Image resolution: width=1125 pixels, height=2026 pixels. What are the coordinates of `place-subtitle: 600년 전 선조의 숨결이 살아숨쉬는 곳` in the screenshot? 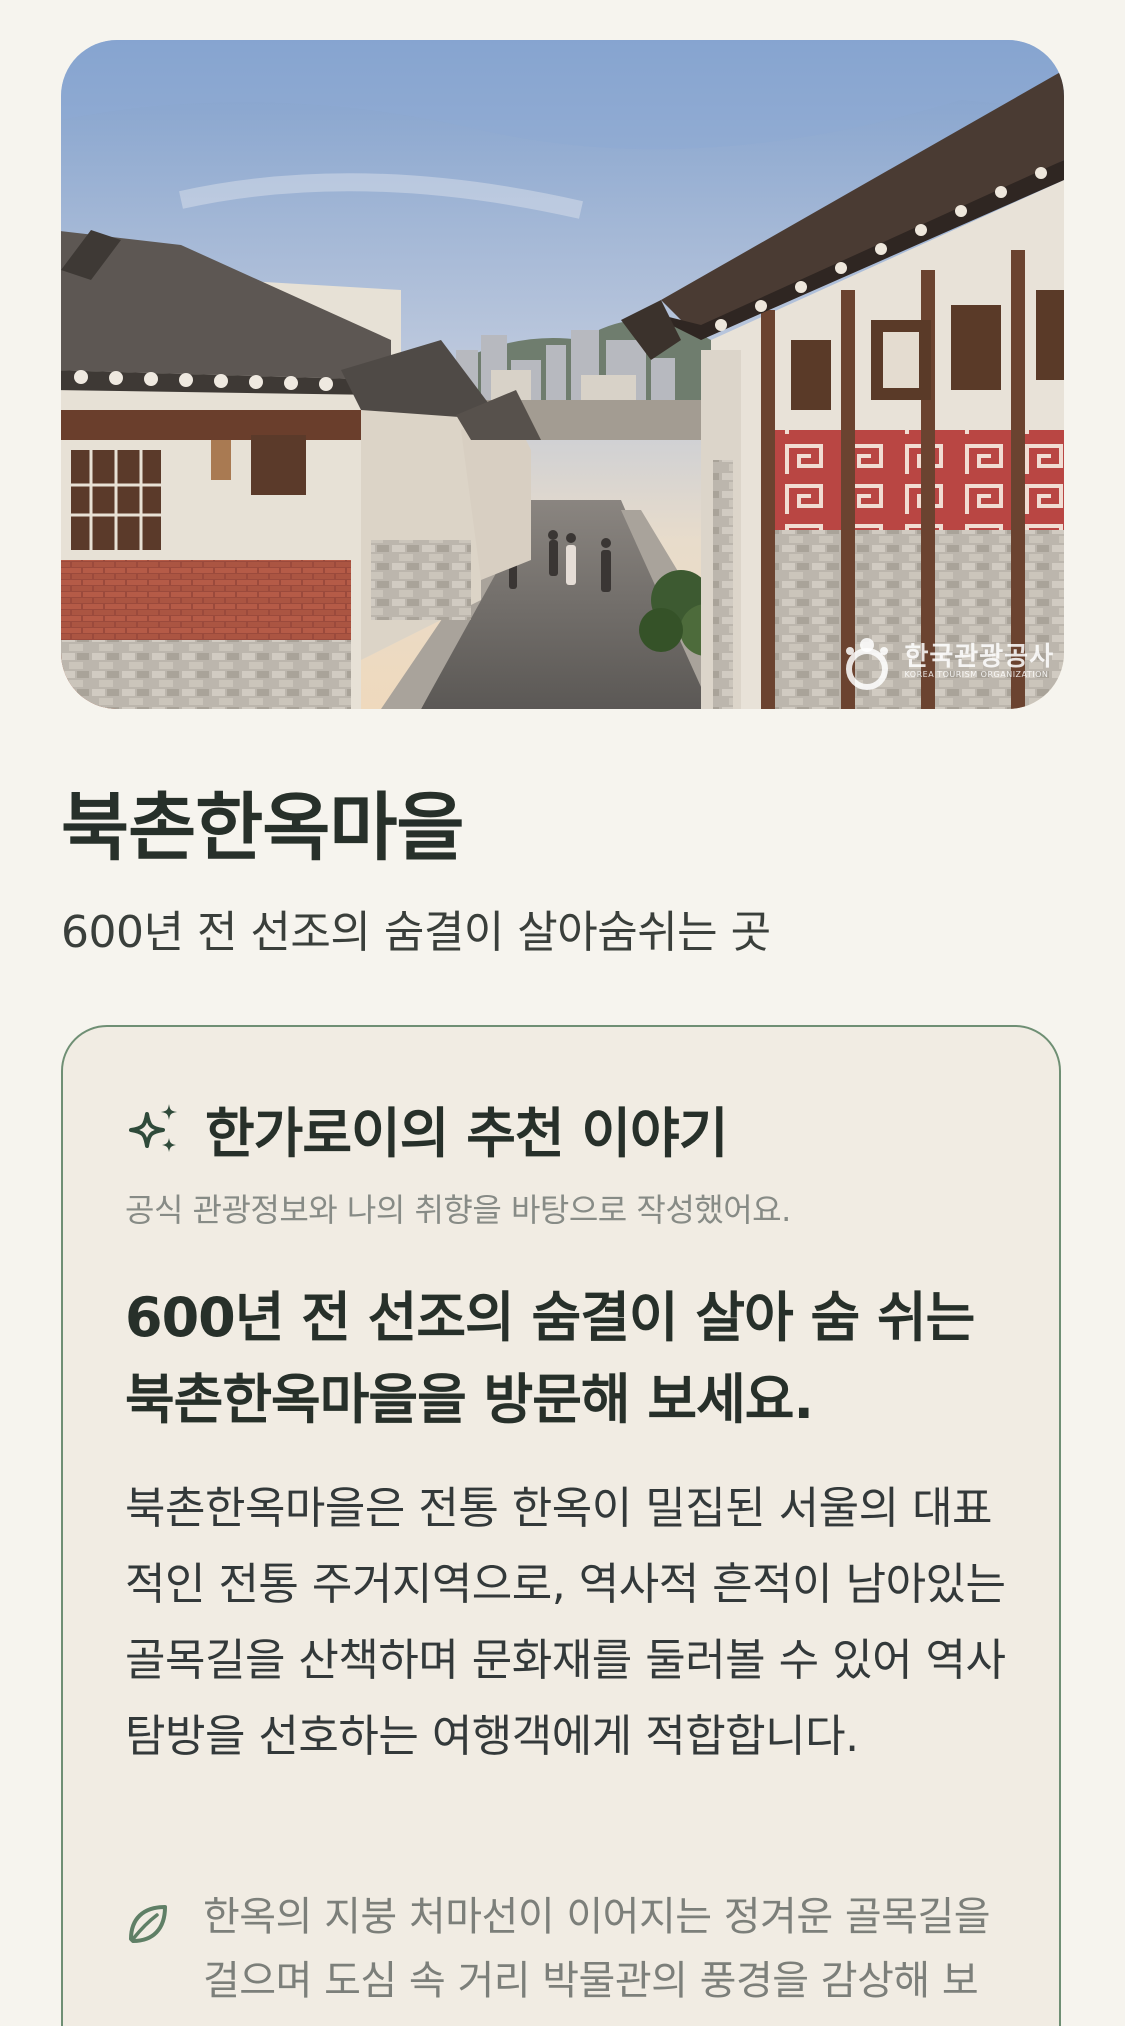 It's located at (416, 932).